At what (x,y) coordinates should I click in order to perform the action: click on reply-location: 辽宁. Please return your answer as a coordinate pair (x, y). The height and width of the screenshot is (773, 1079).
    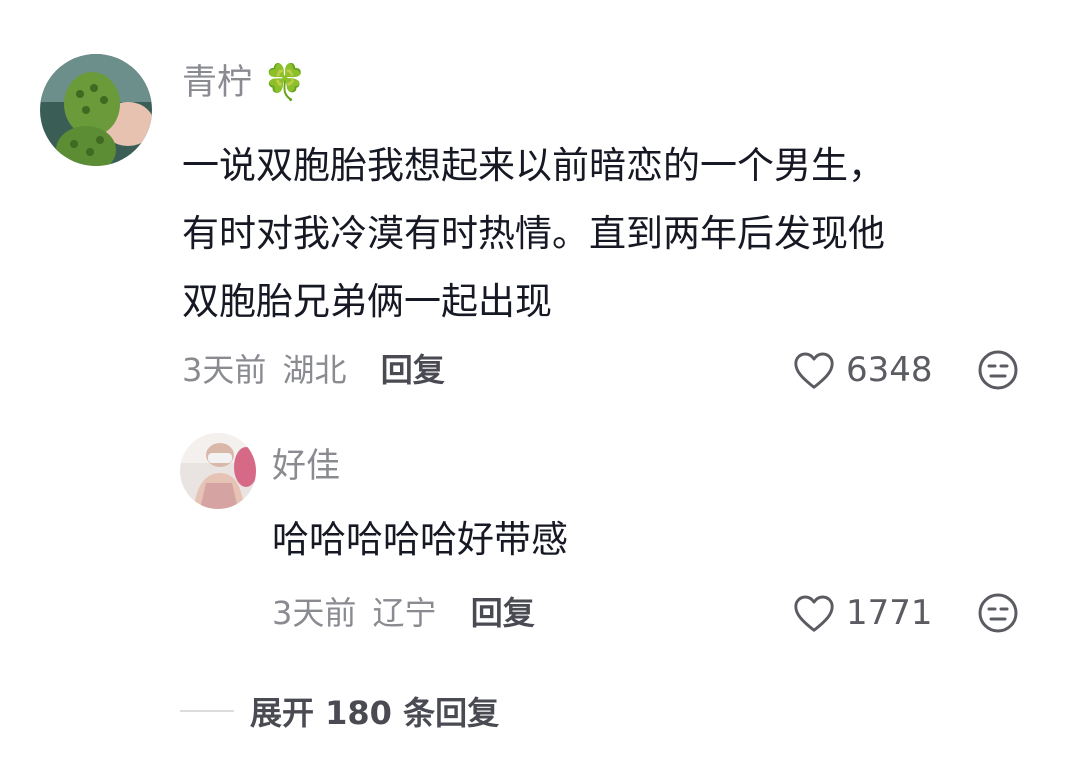
    Looking at the image, I should click on (404, 613).